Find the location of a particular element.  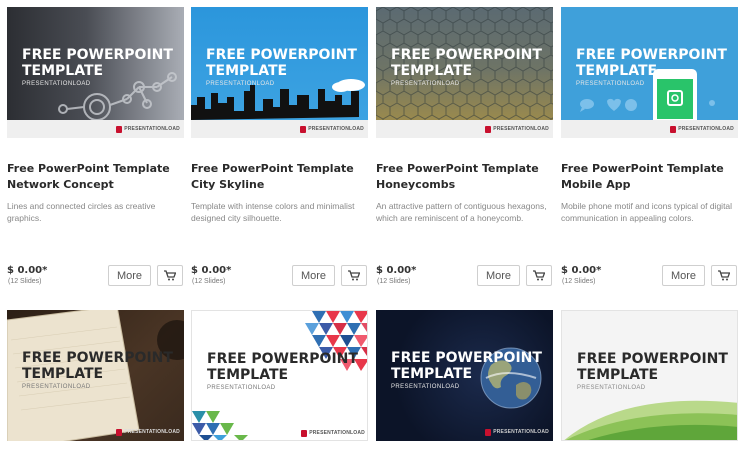

product-thumbnail-green-waves: FREE POWERPOINT TEMPLATE PRESENTATIONLOAD is located at coordinates (649, 375).